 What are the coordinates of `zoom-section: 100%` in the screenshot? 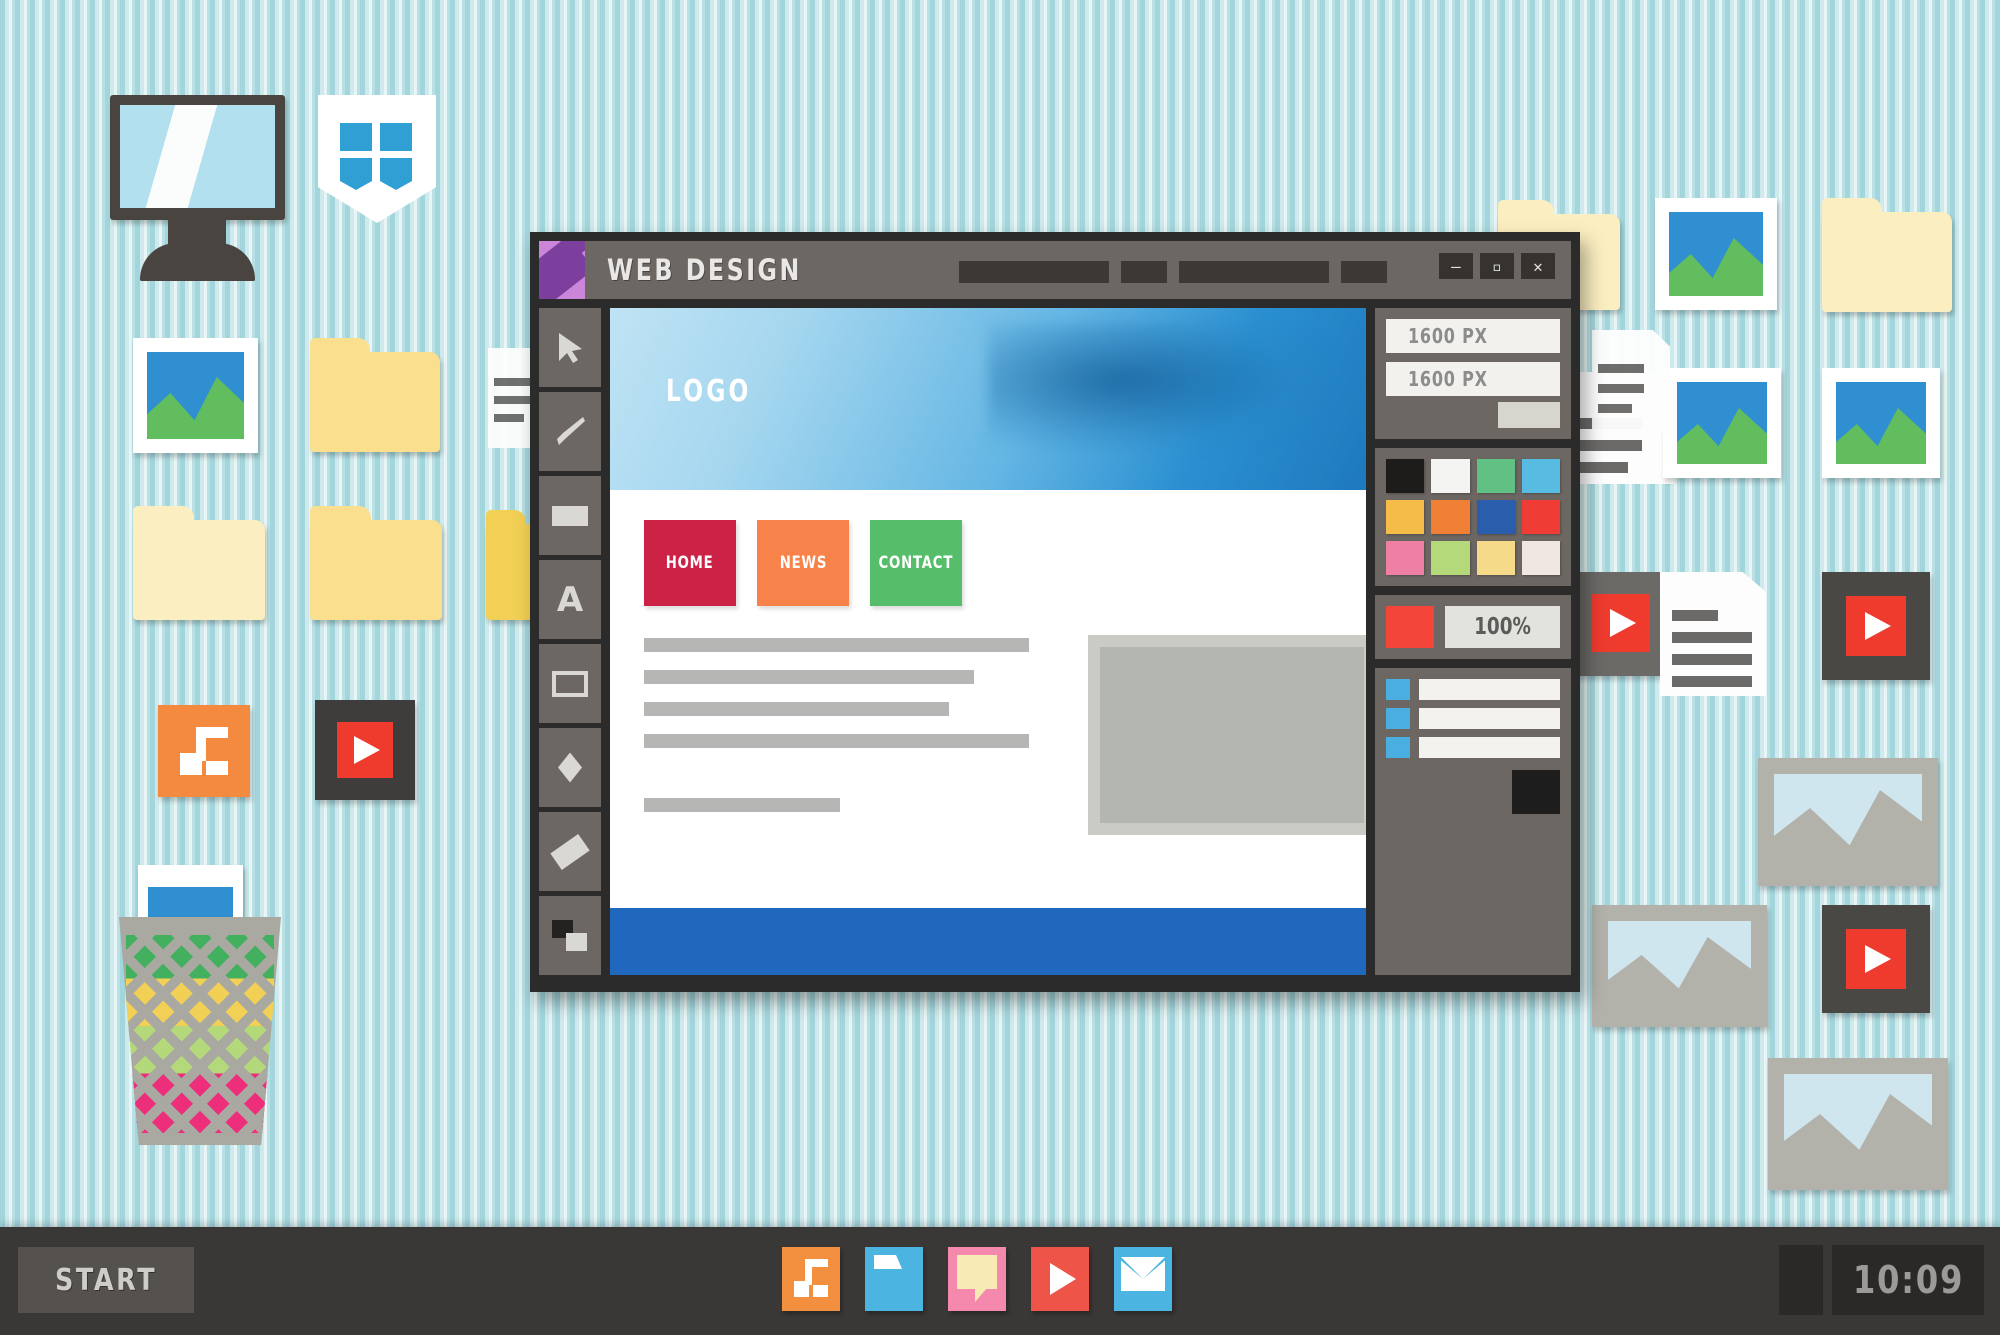 It's located at (1473, 627).